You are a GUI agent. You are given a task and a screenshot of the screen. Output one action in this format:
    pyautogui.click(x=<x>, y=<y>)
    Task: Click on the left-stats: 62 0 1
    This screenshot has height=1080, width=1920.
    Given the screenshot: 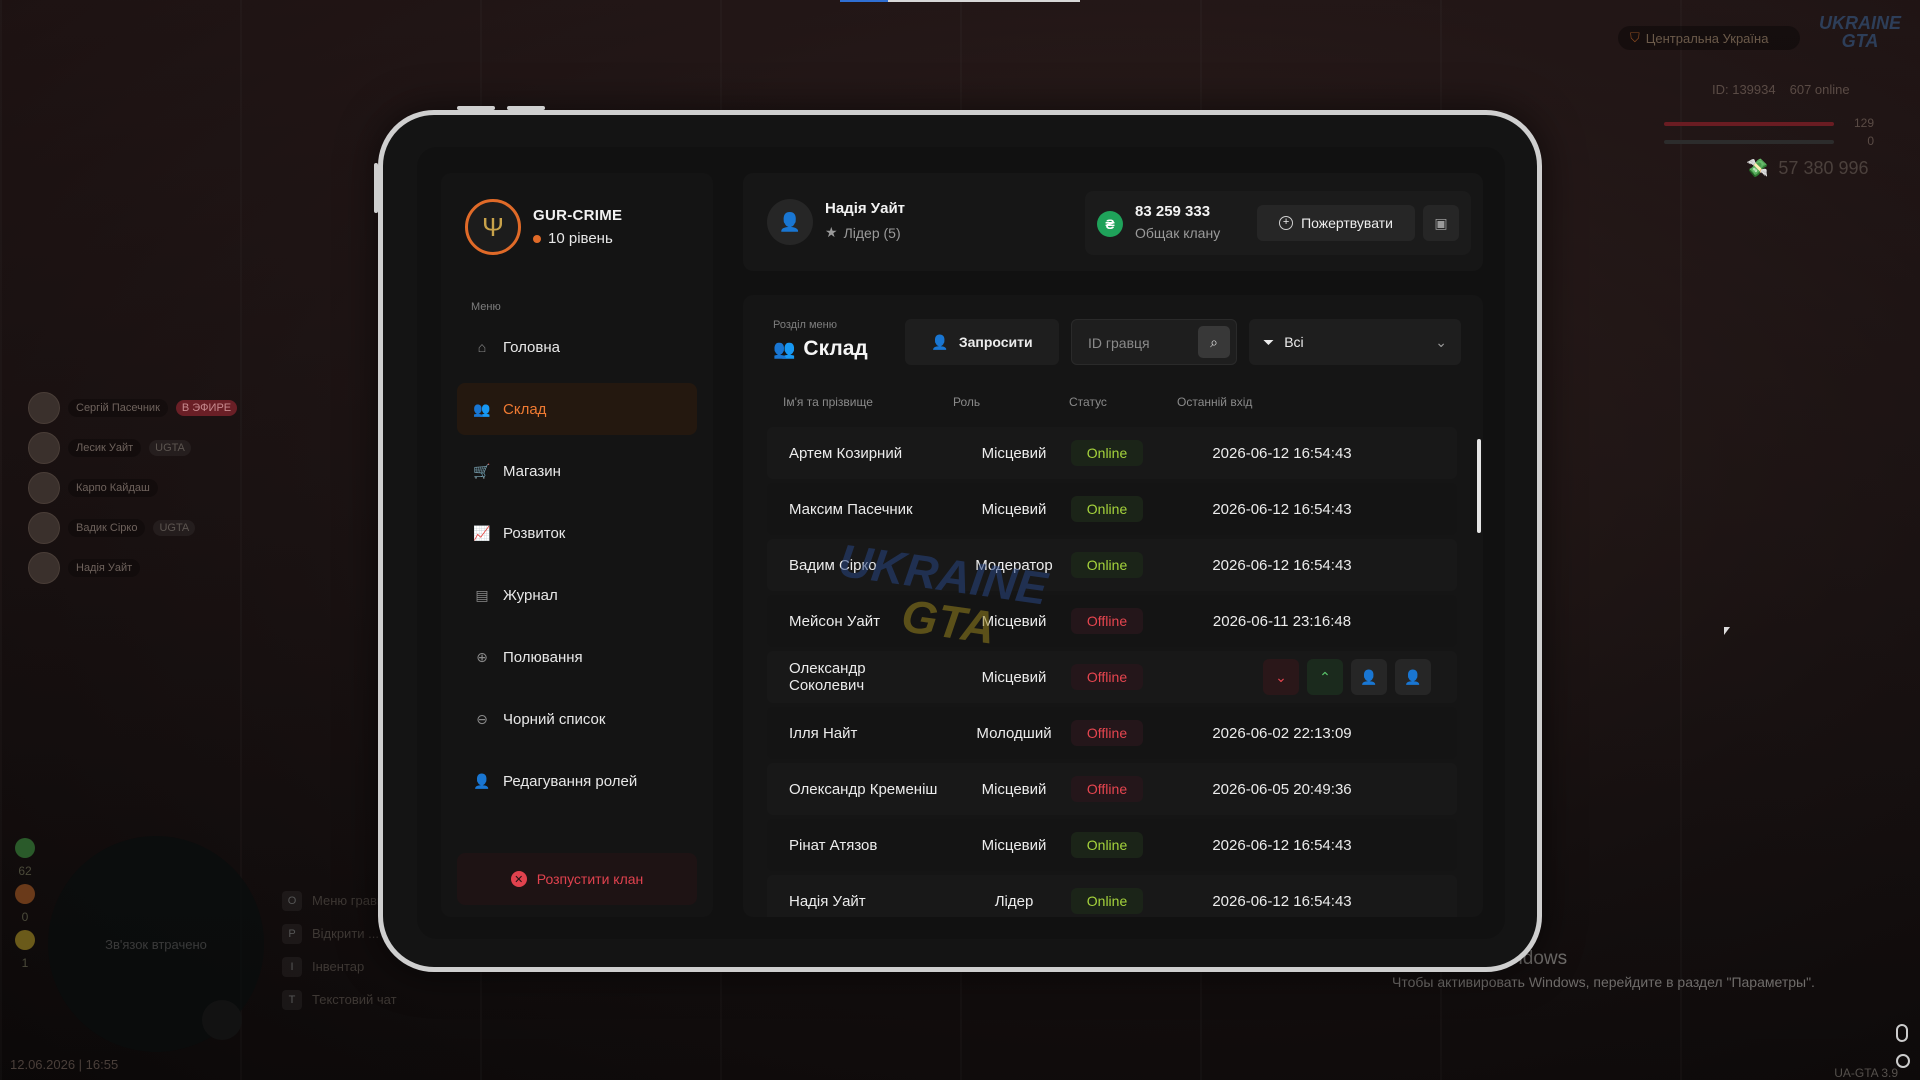 What is the action you would take?
    pyautogui.click(x=25, y=904)
    